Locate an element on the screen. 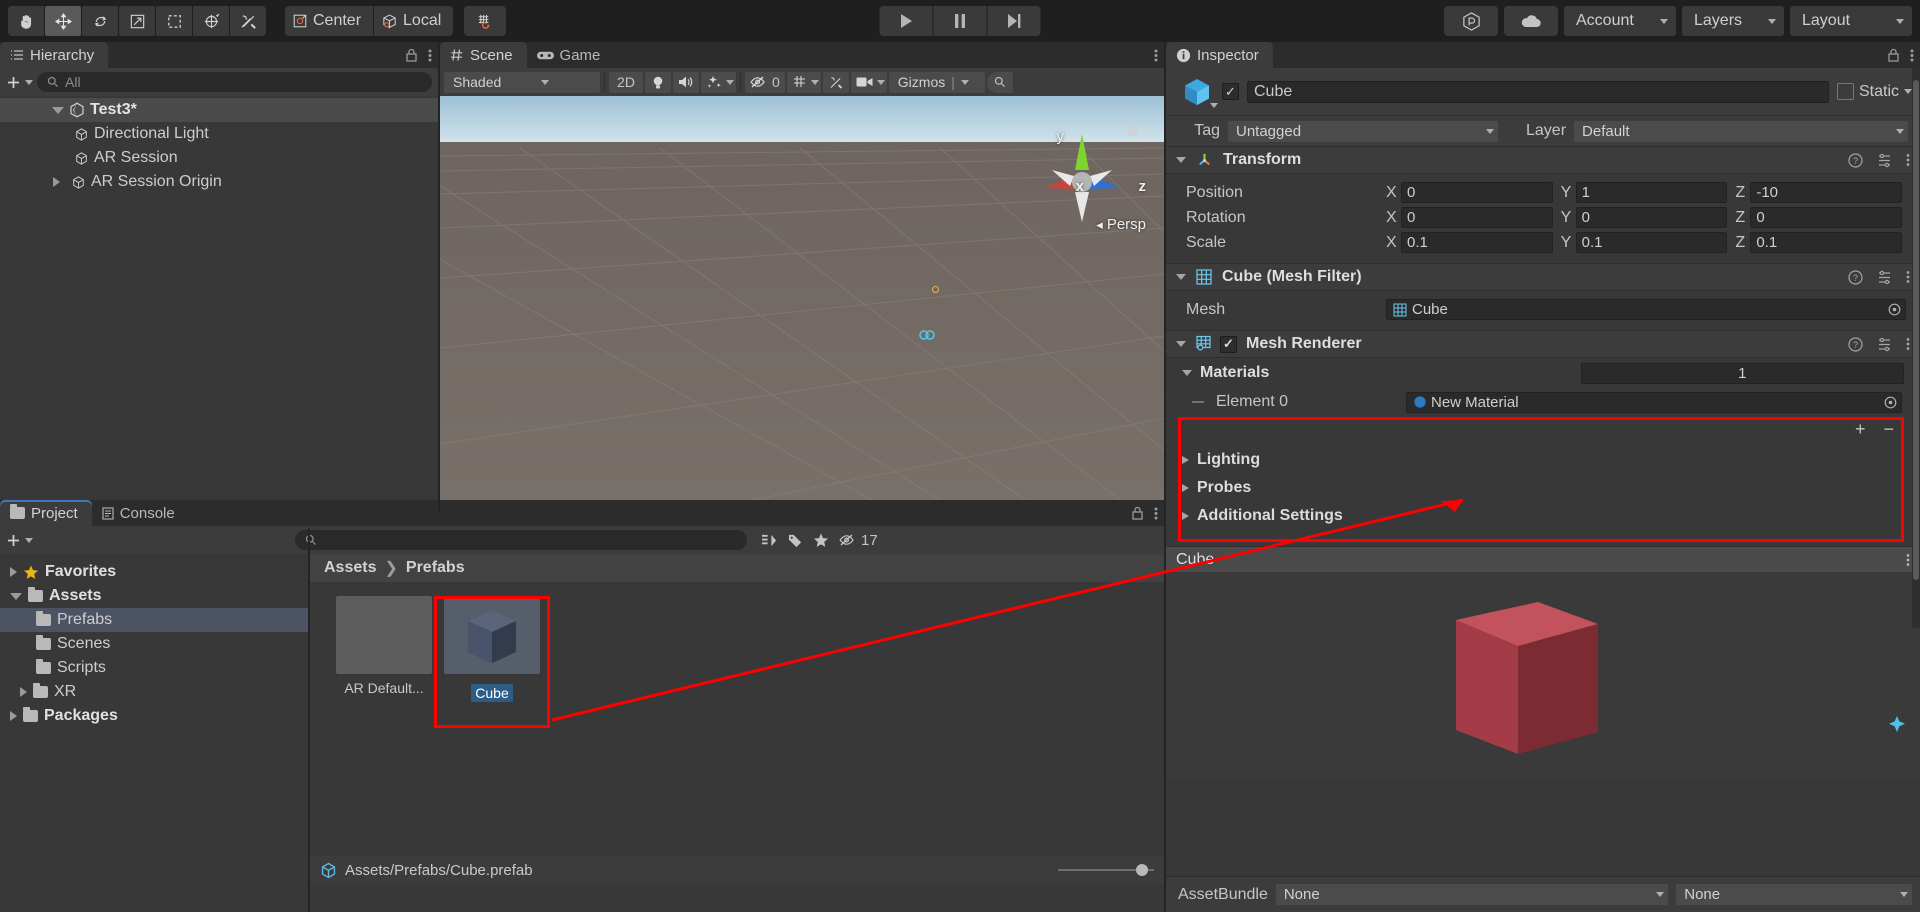  rect-tool-button is located at coordinates (174, 21).